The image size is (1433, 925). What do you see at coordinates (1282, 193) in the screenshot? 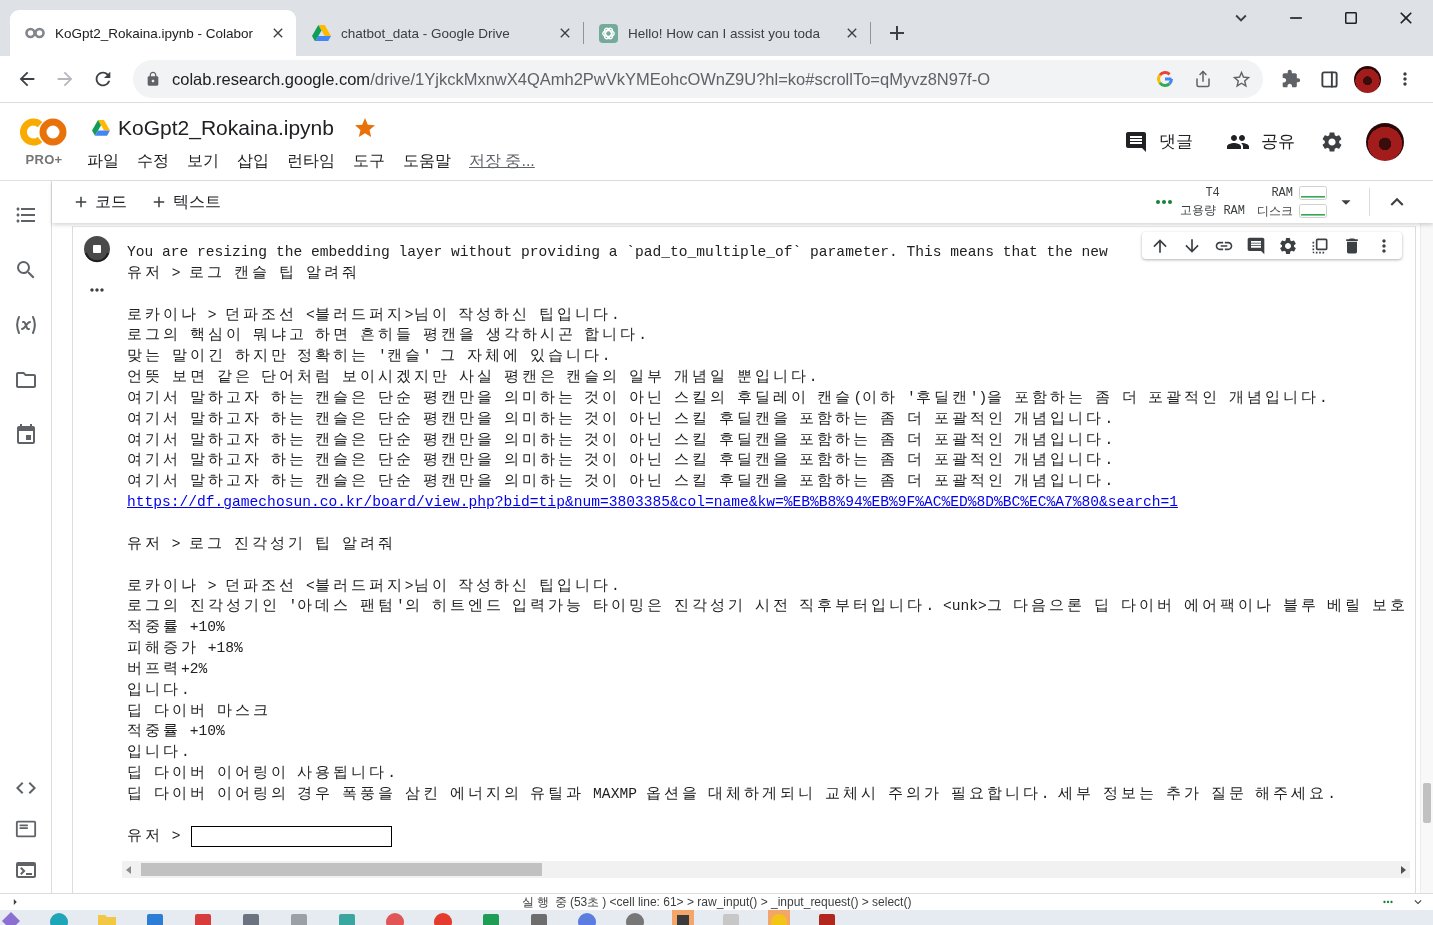
I see `meter-label: RAM` at bounding box center [1282, 193].